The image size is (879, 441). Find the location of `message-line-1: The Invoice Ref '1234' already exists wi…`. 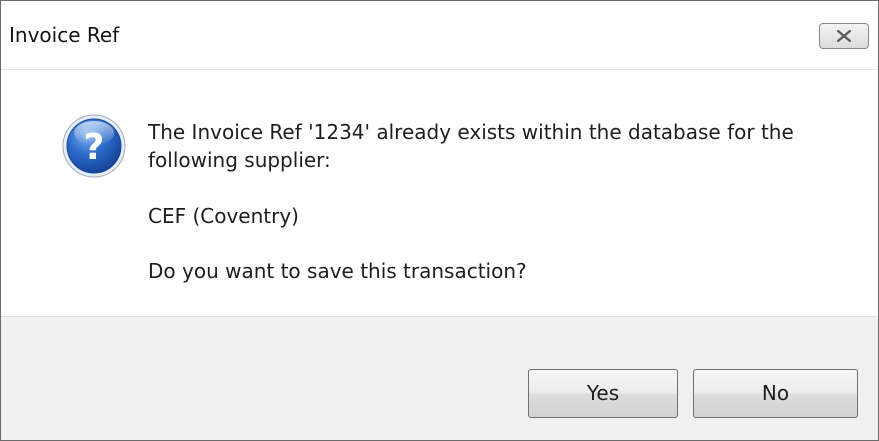

message-line-1: The Invoice Ref '1234' already exists wi… is located at coordinates (471, 132).